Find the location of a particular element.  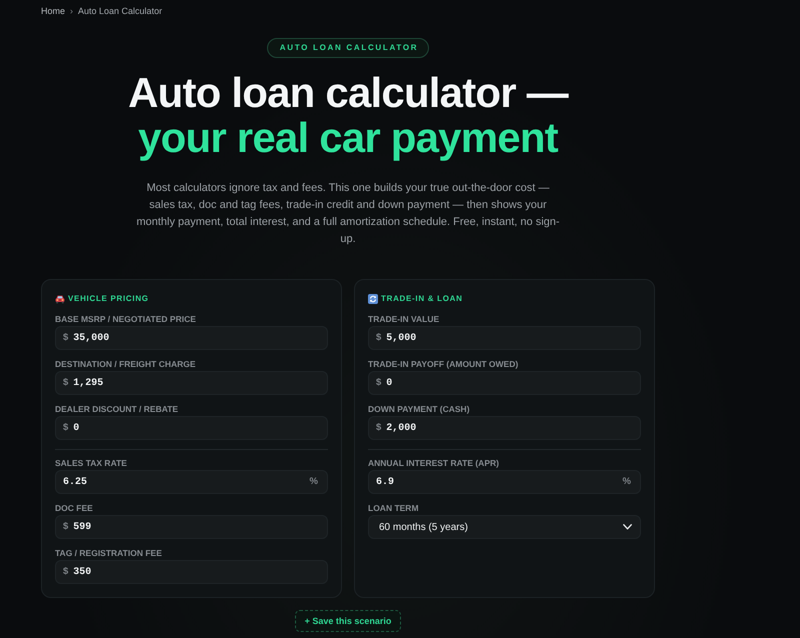

arrows-icon is located at coordinates (373, 299).